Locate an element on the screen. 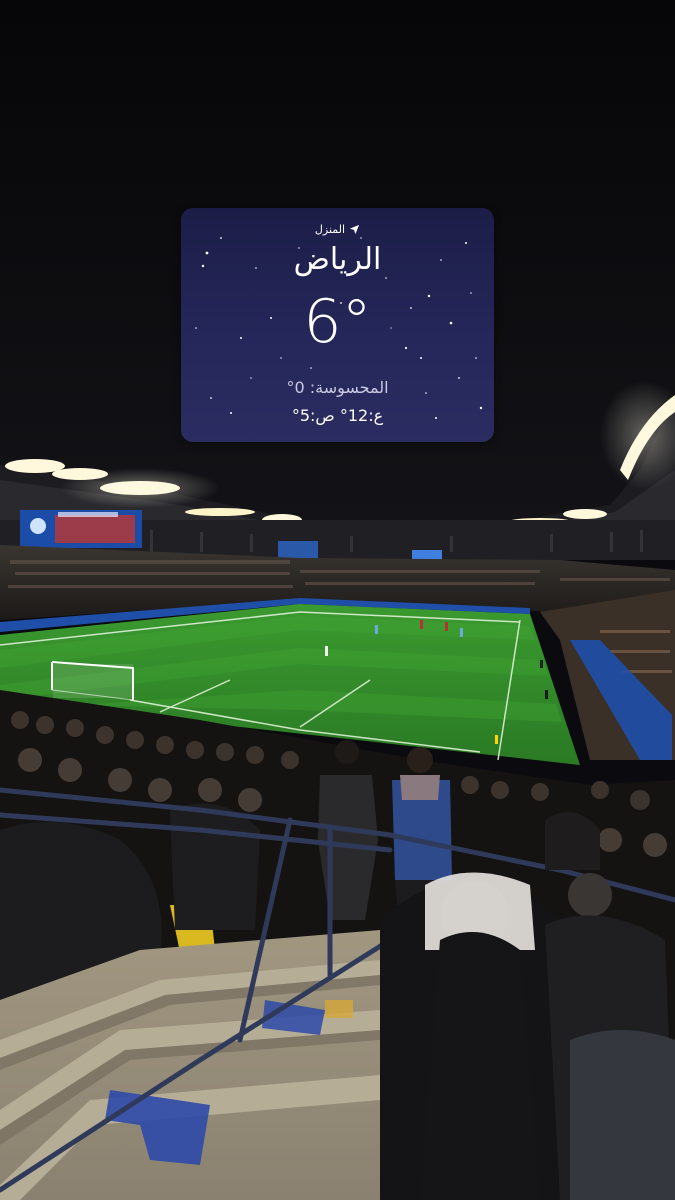 This screenshot has height=1200, width=675. current-temperature: 6° is located at coordinates (337, 322).